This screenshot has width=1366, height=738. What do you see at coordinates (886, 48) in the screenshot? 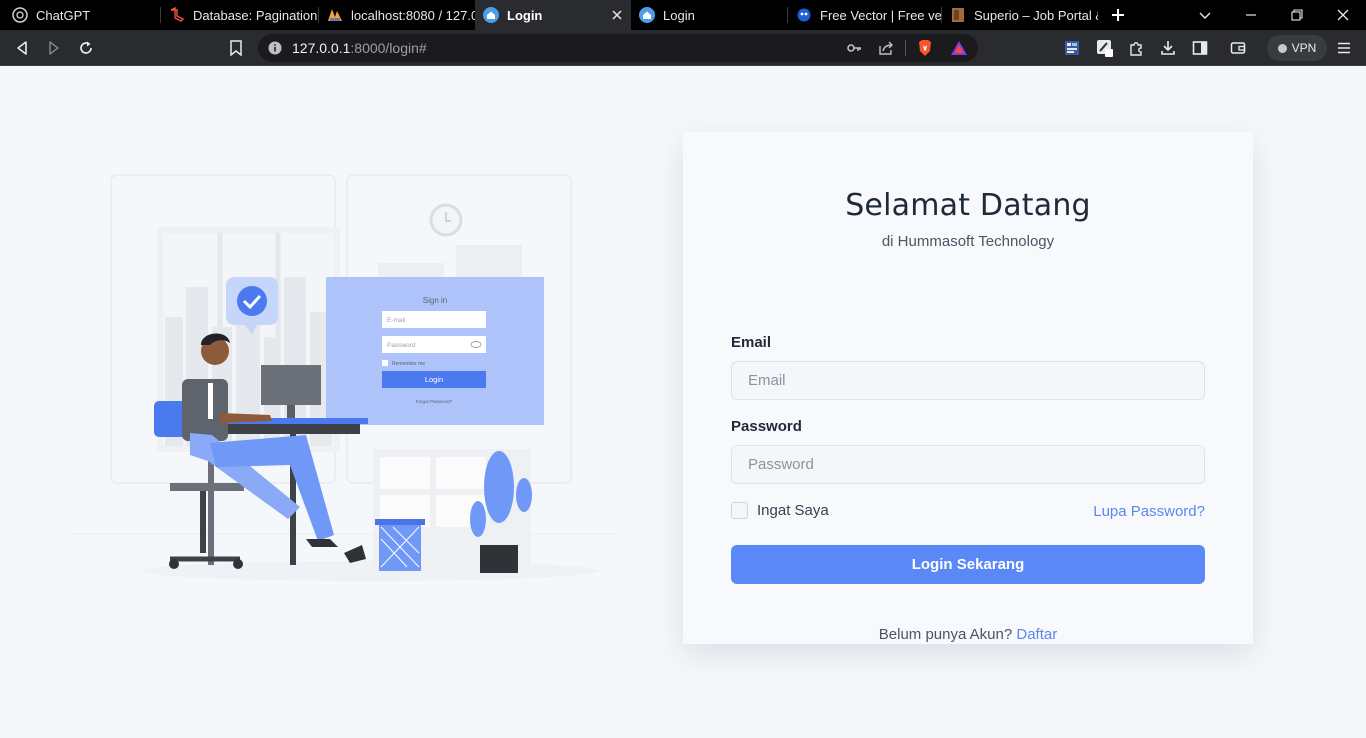
I see `share-icon` at bounding box center [886, 48].